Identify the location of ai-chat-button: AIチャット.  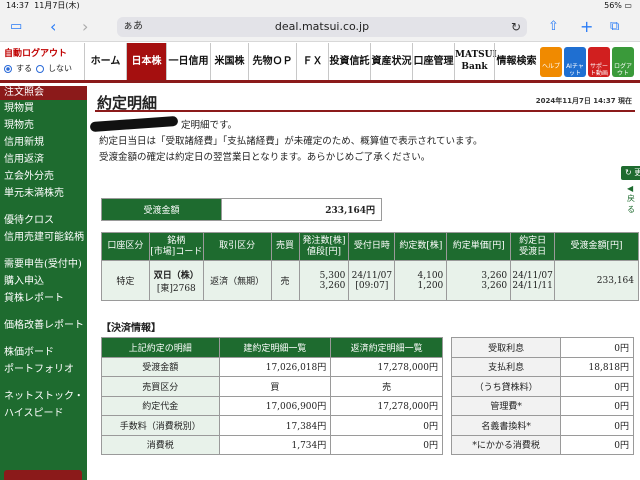
(575, 62).